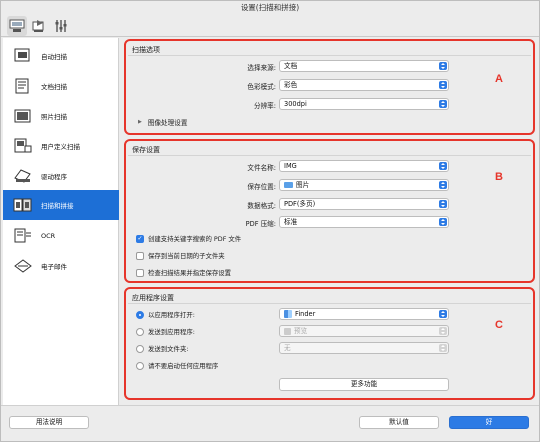  What do you see at coordinates (180, 255) in the screenshot?
I see `date-subfolder-checkbox: 保存到当前日期的子文件夹` at bounding box center [180, 255].